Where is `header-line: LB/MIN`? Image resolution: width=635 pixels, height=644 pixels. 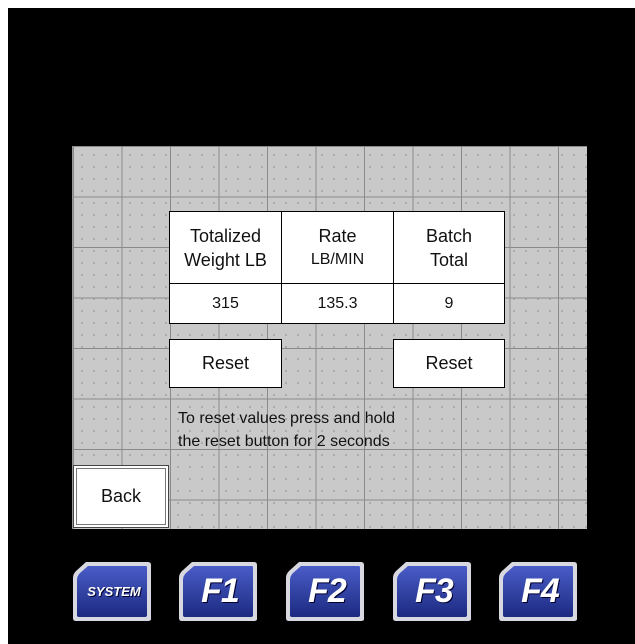
header-line: LB/MIN is located at coordinates (337, 259).